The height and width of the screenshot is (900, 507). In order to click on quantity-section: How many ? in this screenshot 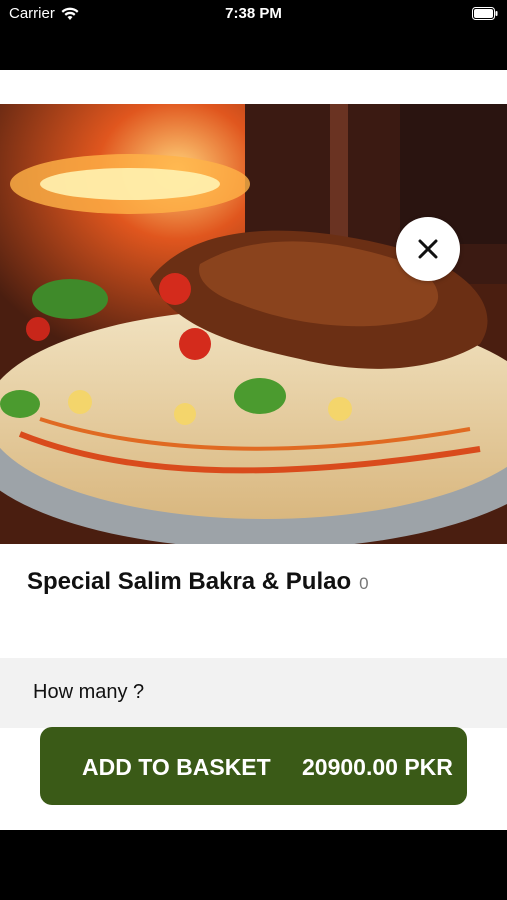, I will do `click(253, 693)`.